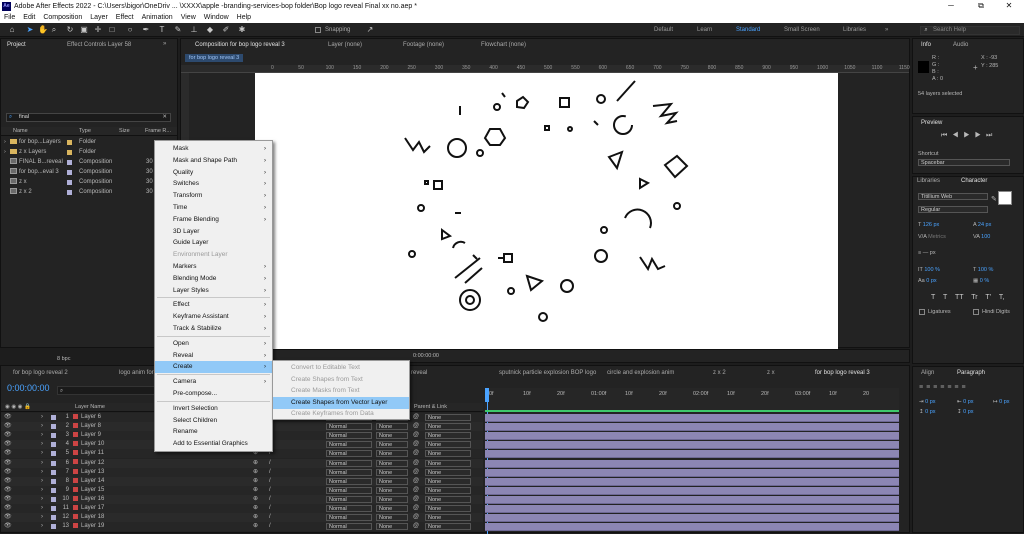 This screenshot has height=534, width=1024. What do you see at coordinates (92, 490) in the screenshot?
I see `layer-name: Layer 15` at bounding box center [92, 490].